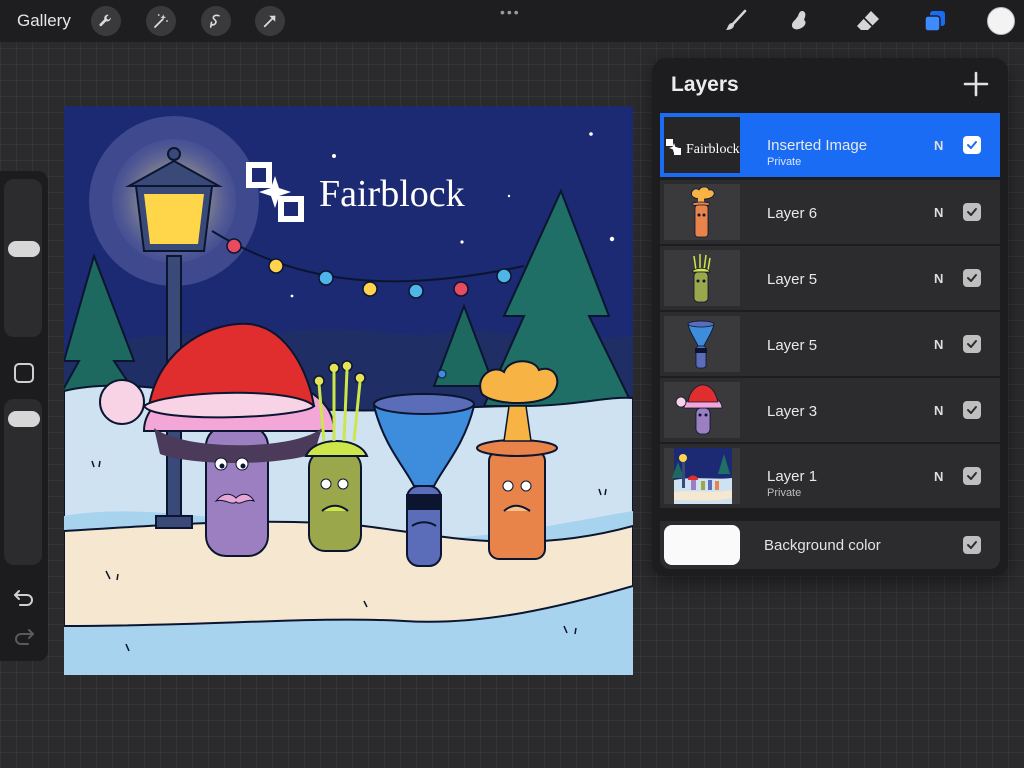 This screenshot has height=768, width=1024. What do you see at coordinates (24, 637) in the screenshot?
I see `redo-icon` at bounding box center [24, 637].